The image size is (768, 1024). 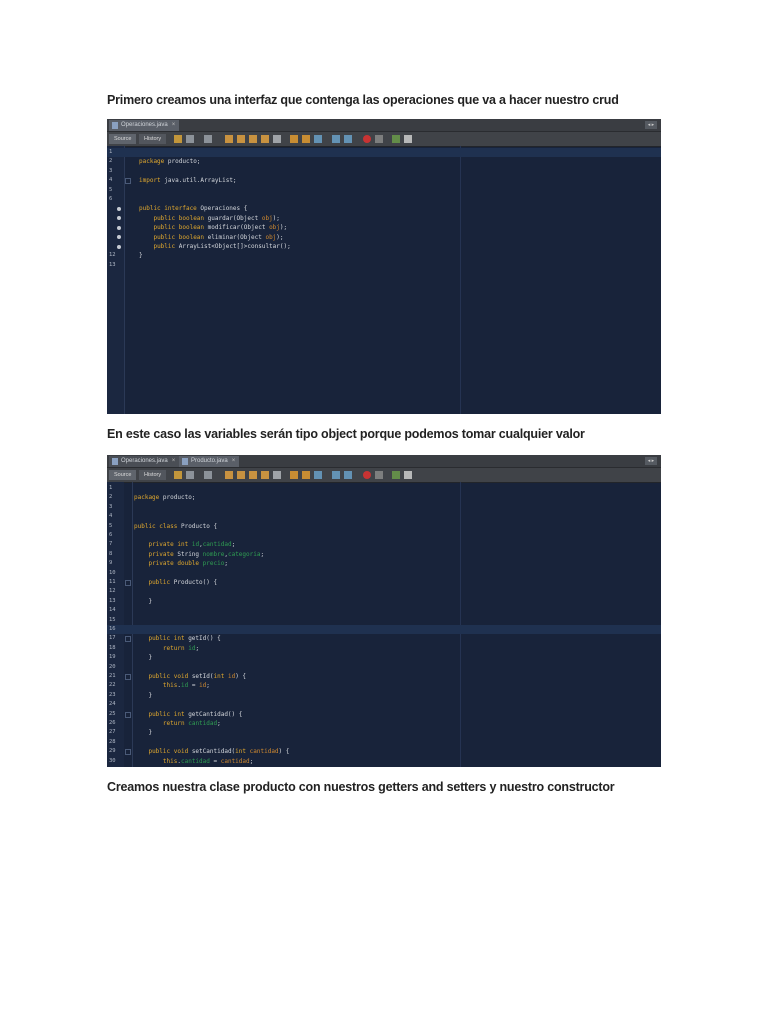 What do you see at coordinates (115, 125) in the screenshot?
I see `java-file-icon` at bounding box center [115, 125].